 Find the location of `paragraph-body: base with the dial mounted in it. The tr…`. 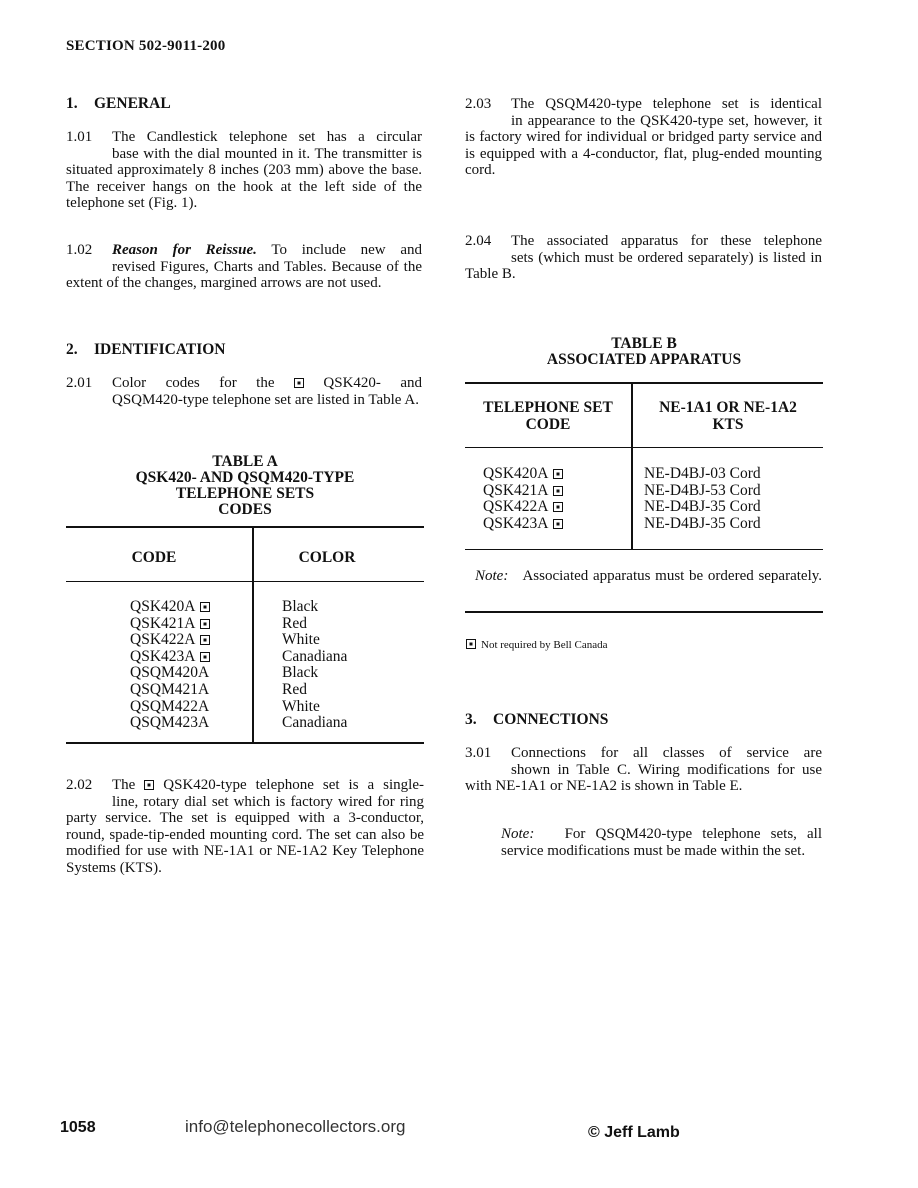

paragraph-body: base with the dial mounted in it. The tr… is located at coordinates (244, 178).